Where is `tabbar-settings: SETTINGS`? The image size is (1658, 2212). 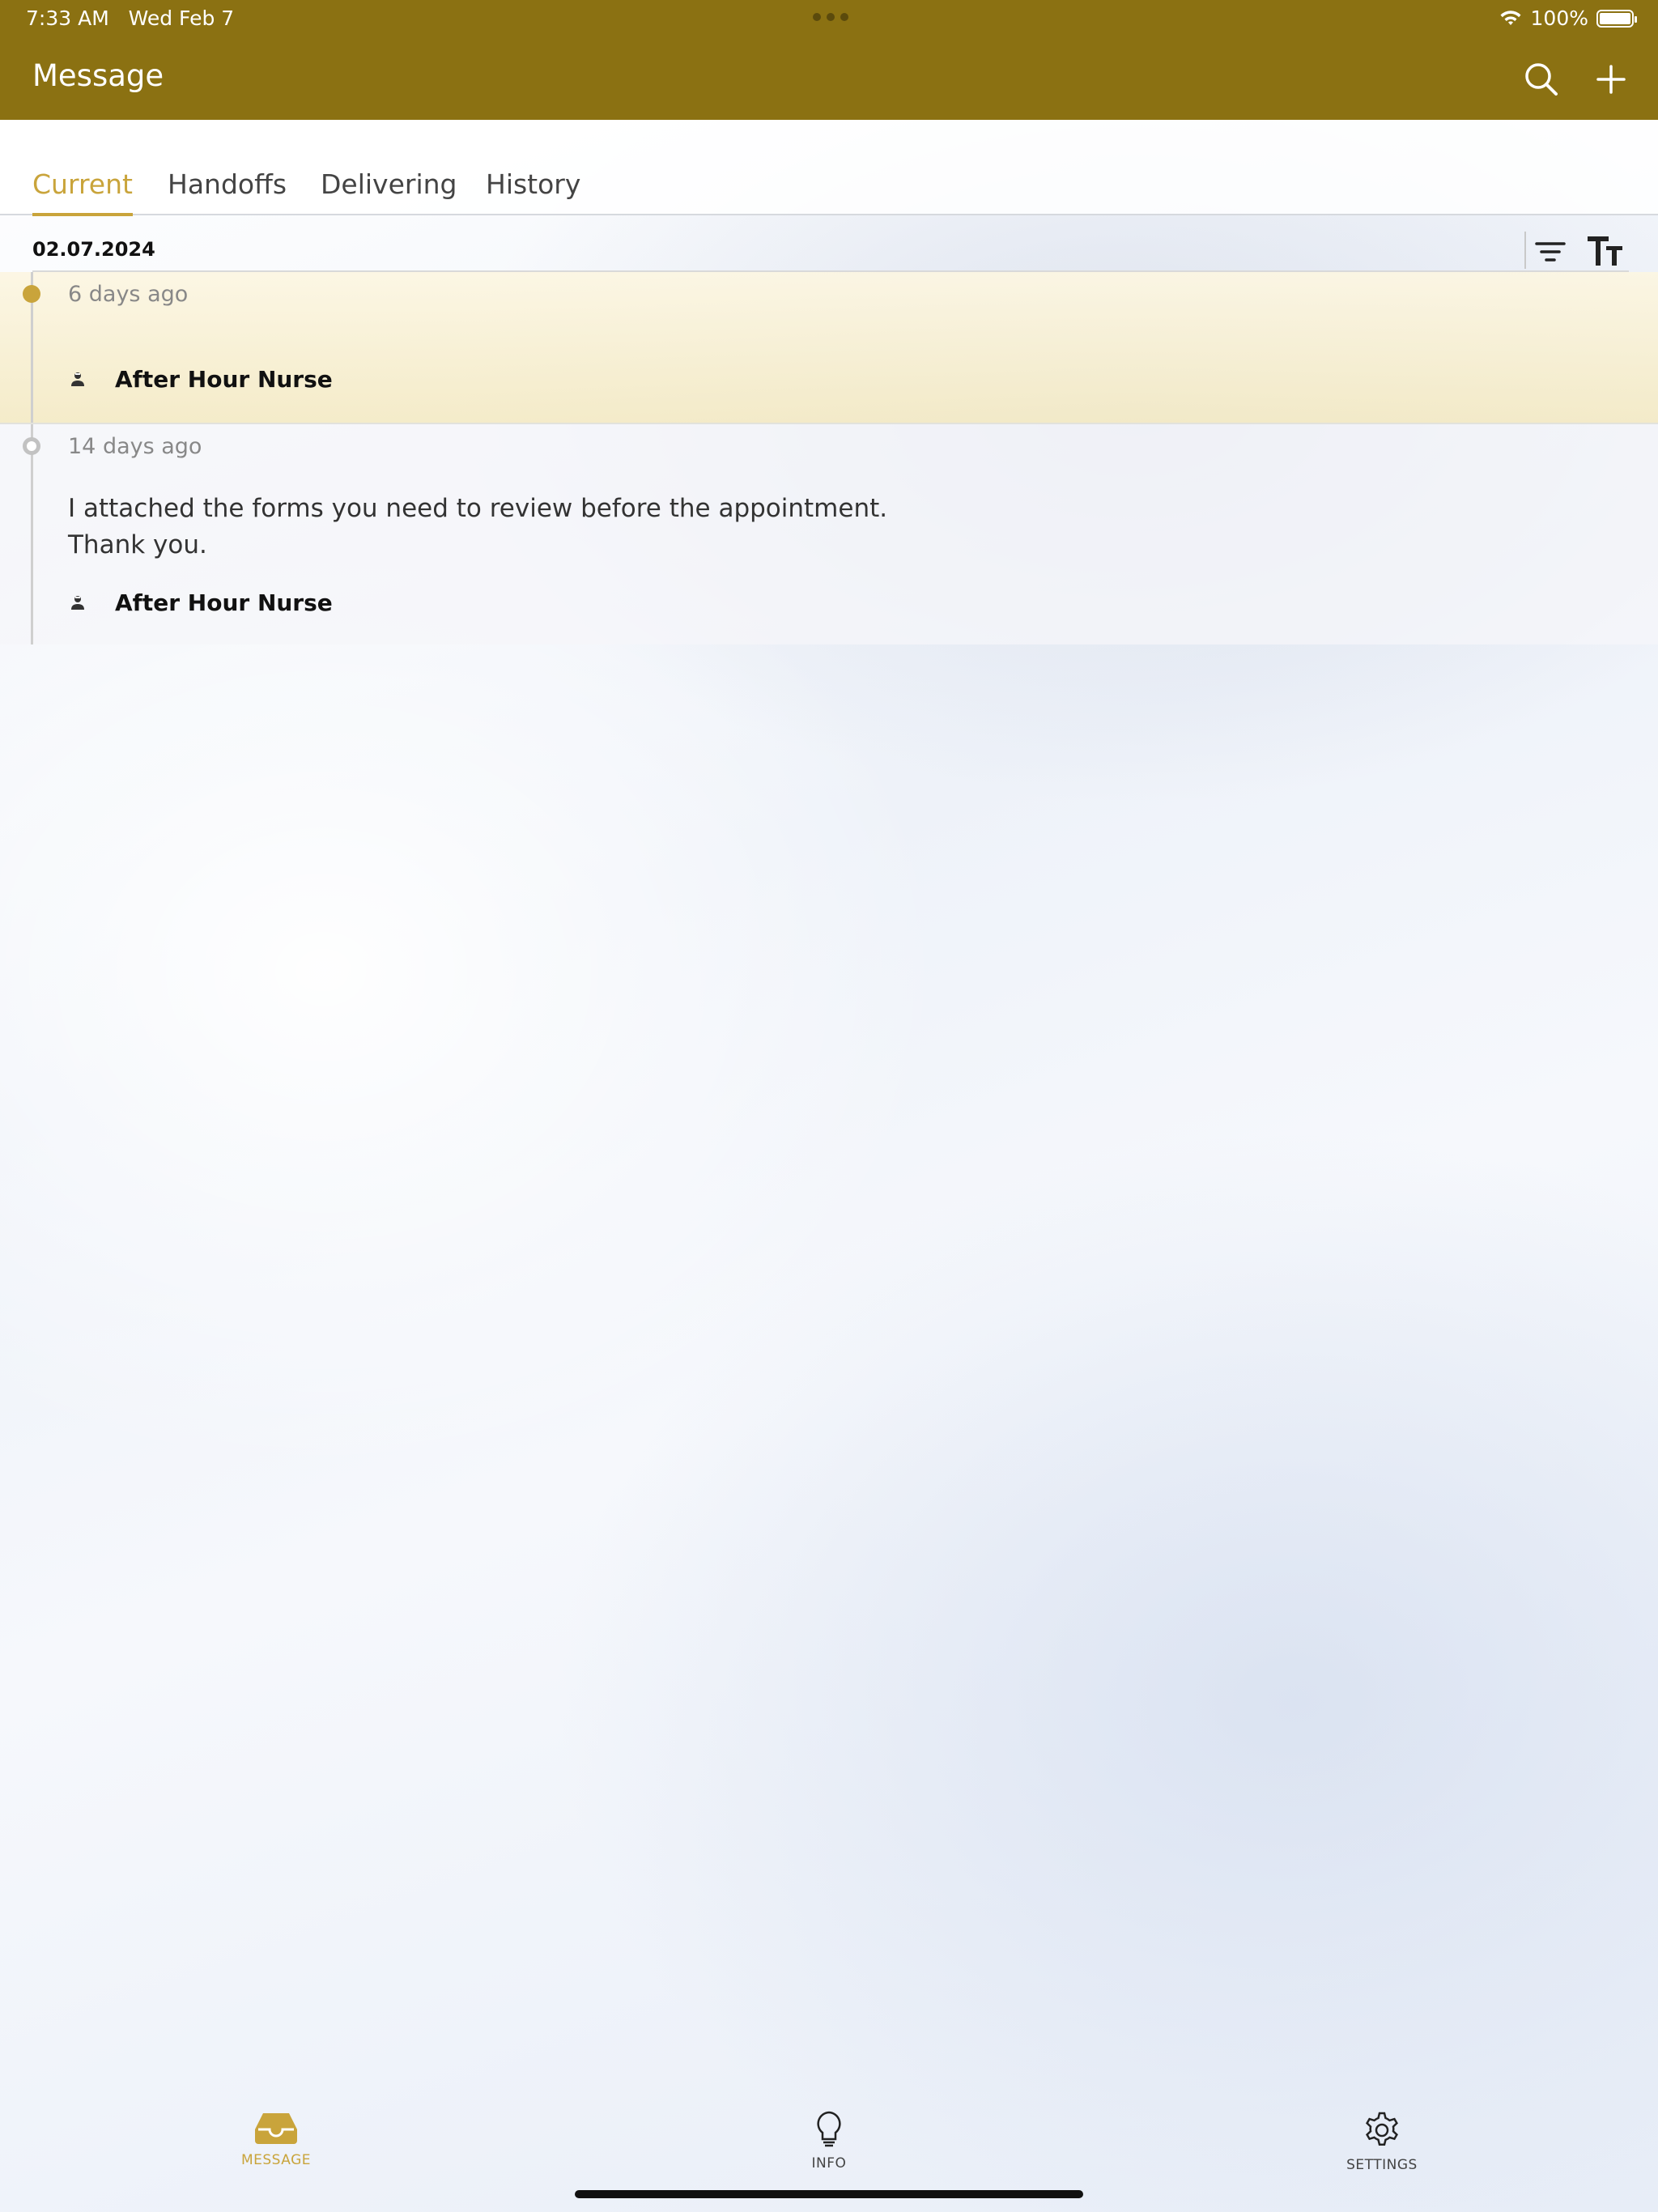 tabbar-settings: SETTINGS is located at coordinates (1382, 2133).